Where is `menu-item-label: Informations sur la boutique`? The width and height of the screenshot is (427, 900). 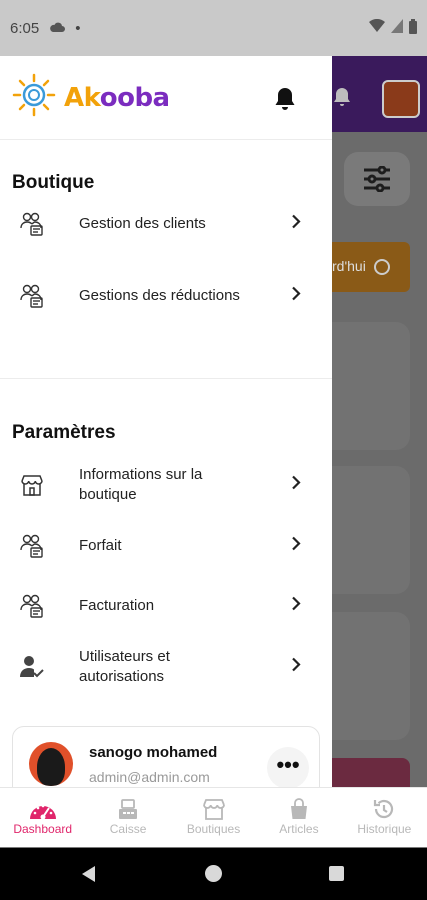 menu-item-label: Informations sur la boutique is located at coordinates (141, 484).